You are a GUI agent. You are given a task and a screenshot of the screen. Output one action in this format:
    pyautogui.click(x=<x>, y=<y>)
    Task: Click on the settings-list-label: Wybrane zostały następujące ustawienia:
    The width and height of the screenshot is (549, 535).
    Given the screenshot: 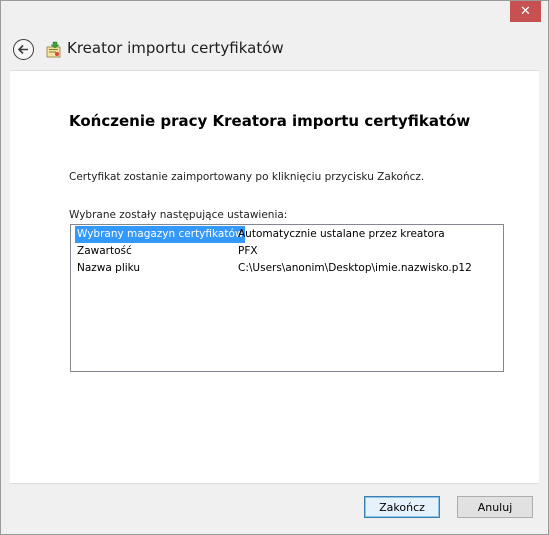 What is the action you would take?
    pyautogui.click(x=178, y=215)
    